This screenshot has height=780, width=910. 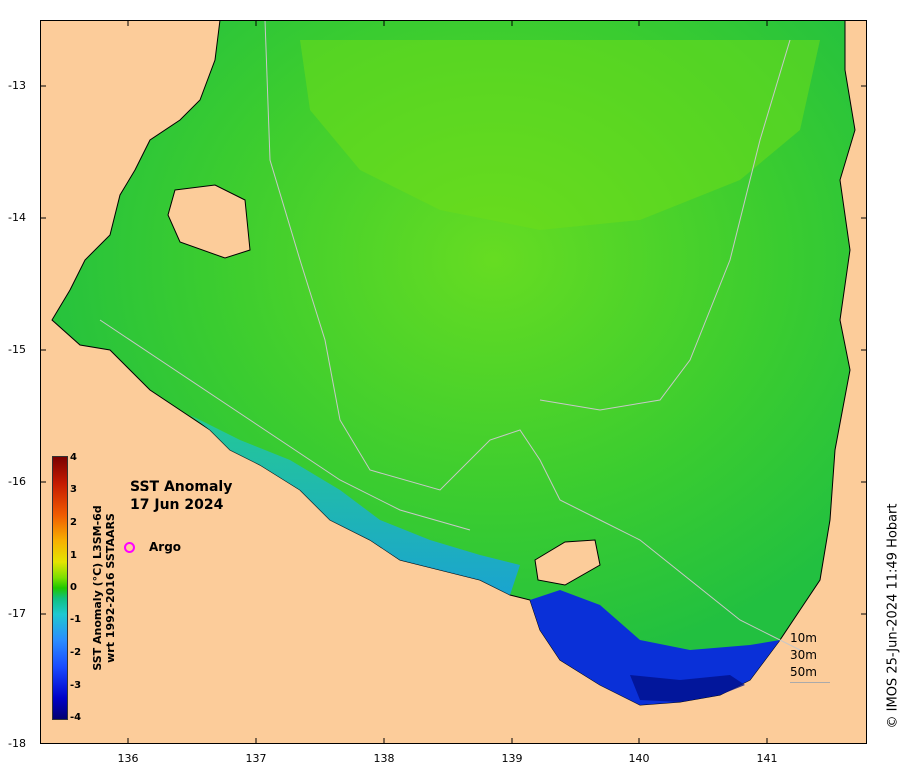 What do you see at coordinates (73, 555) in the screenshot?
I see `colorbar-tick: 1` at bounding box center [73, 555].